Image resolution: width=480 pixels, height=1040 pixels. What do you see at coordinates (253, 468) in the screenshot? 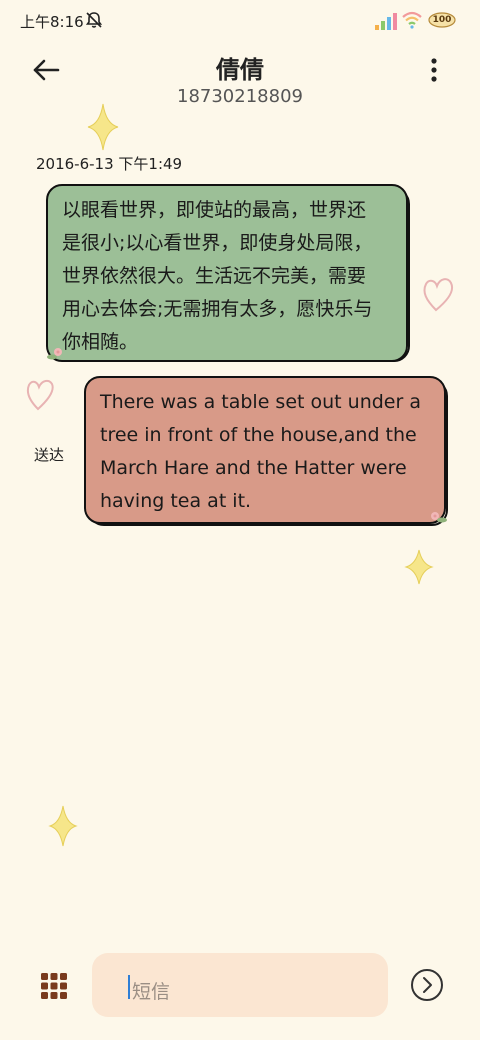
I see `message-line: March Hare and the Hatter were` at bounding box center [253, 468].